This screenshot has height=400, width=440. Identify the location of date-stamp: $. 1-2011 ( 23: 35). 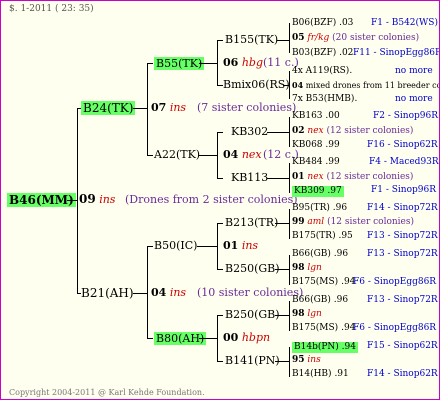
(51, 9).